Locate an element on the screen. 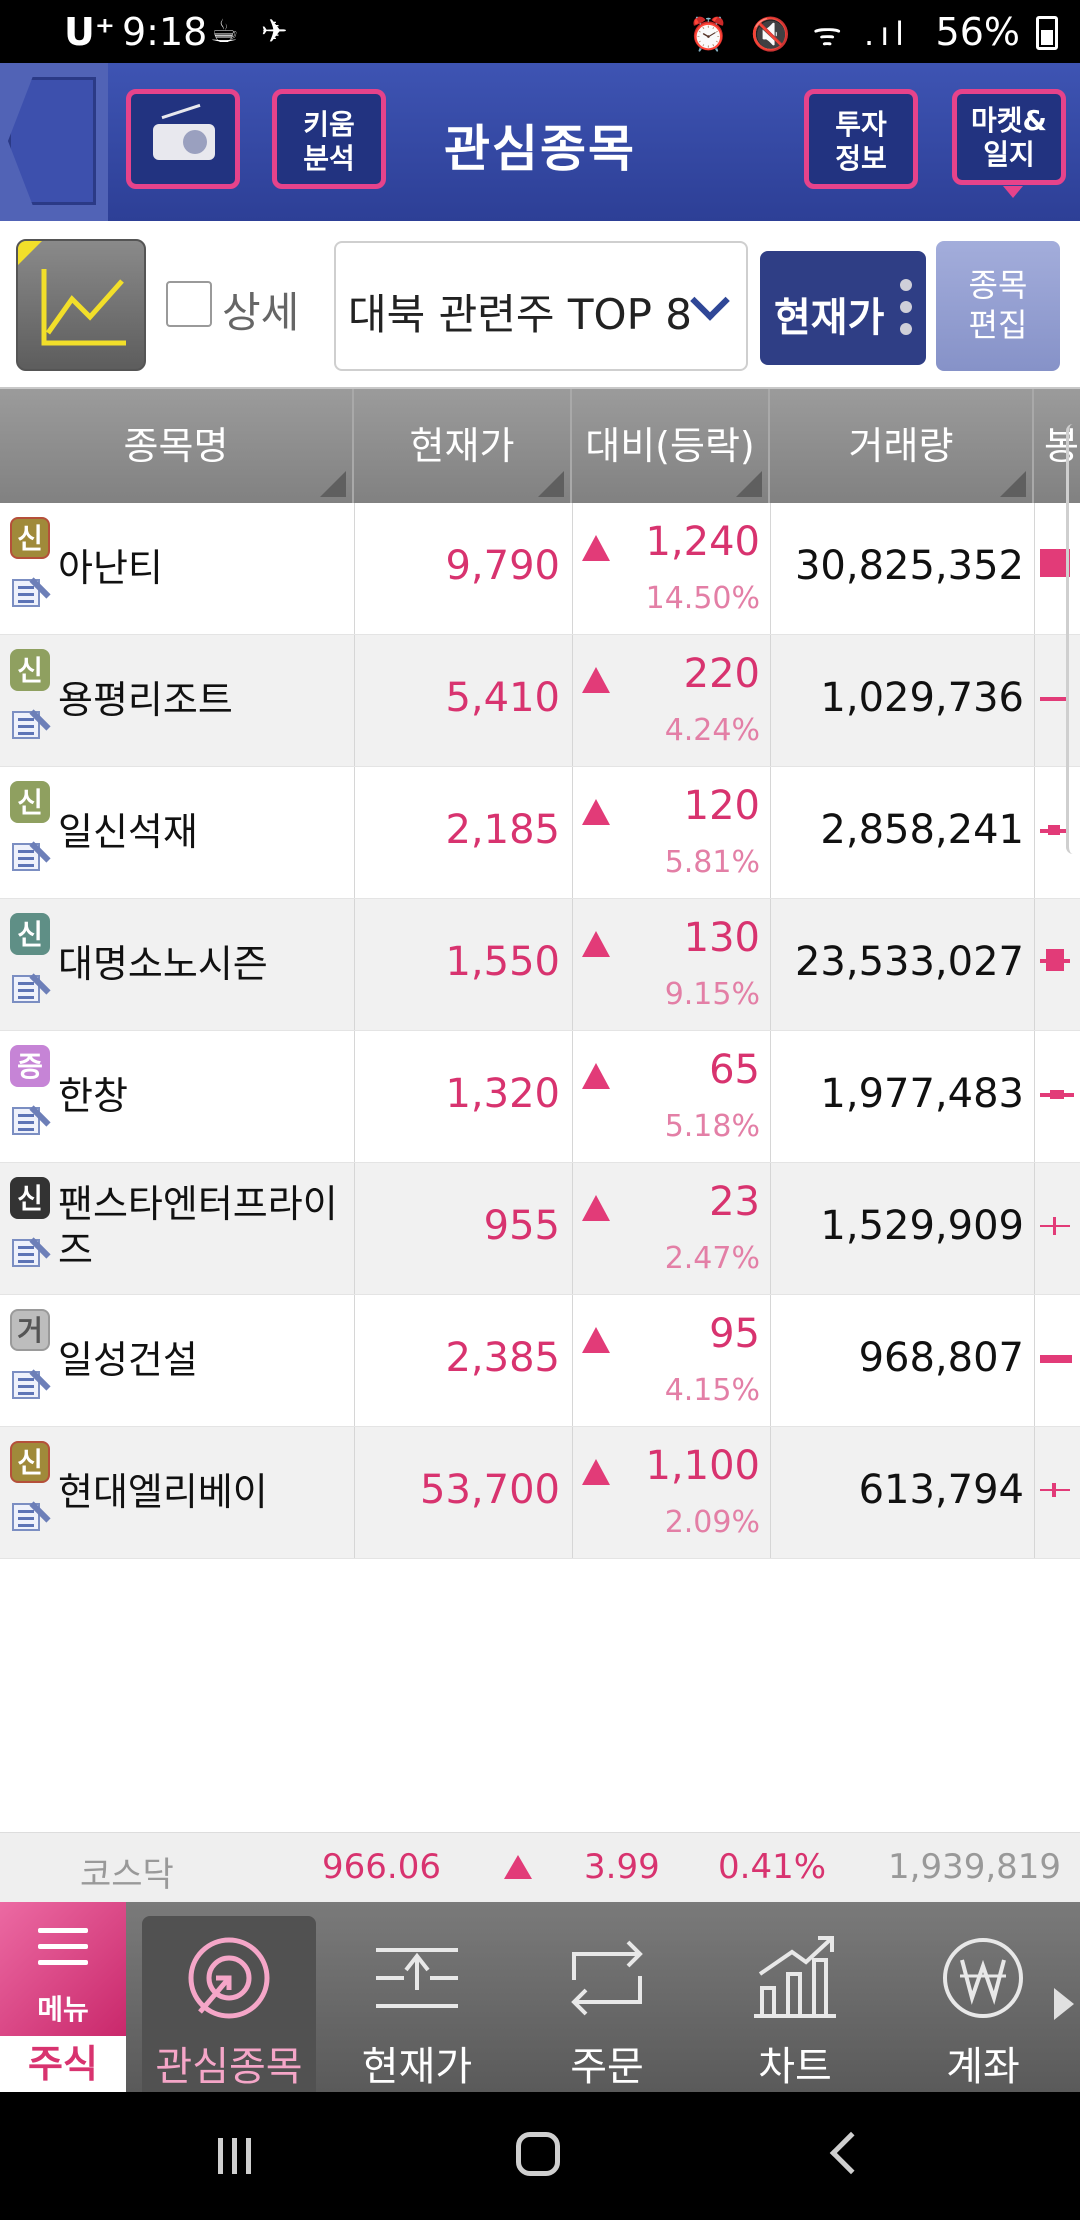 The height and width of the screenshot is (2220, 1080). nav-order: 주문 is located at coordinates (607, 2004).